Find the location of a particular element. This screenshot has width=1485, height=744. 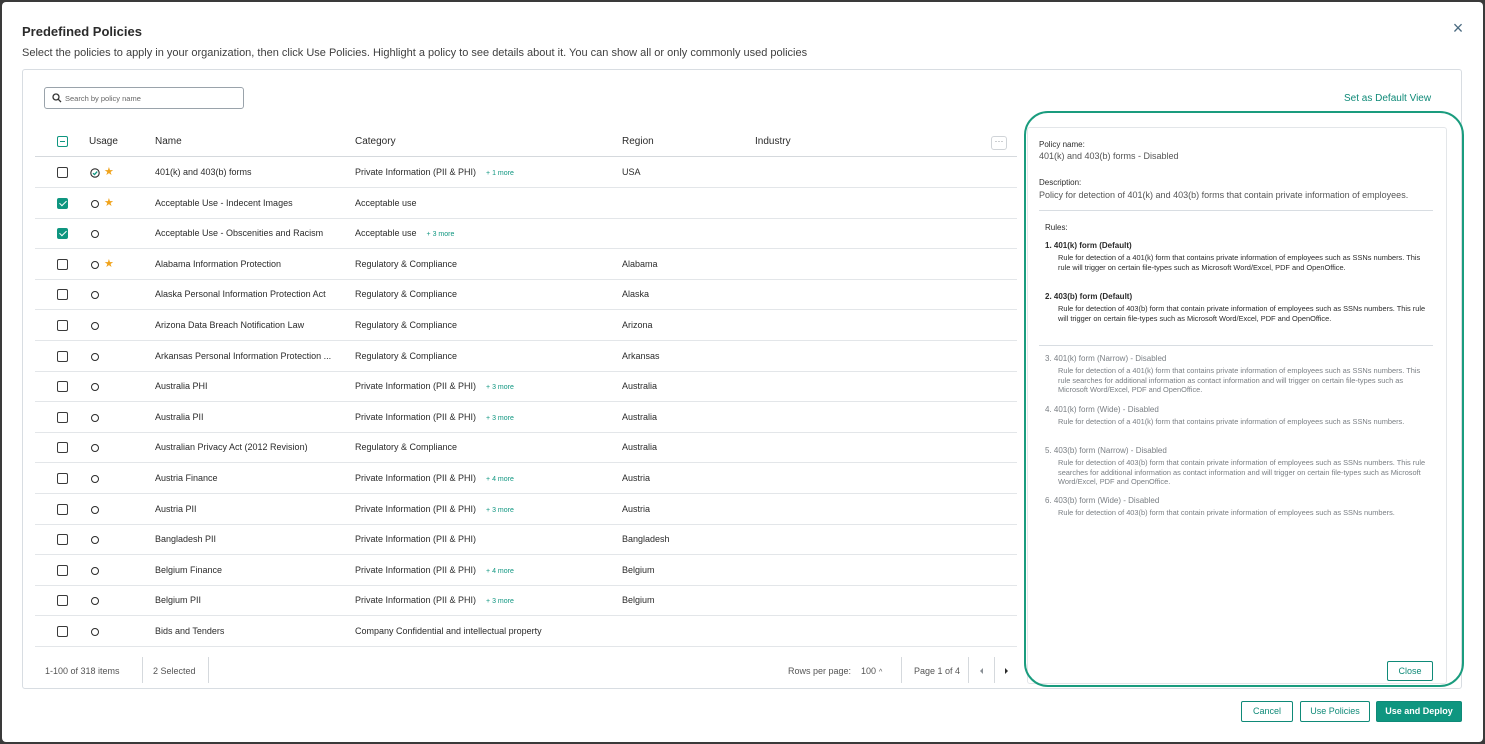

header-name: Name is located at coordinates (168, 141).